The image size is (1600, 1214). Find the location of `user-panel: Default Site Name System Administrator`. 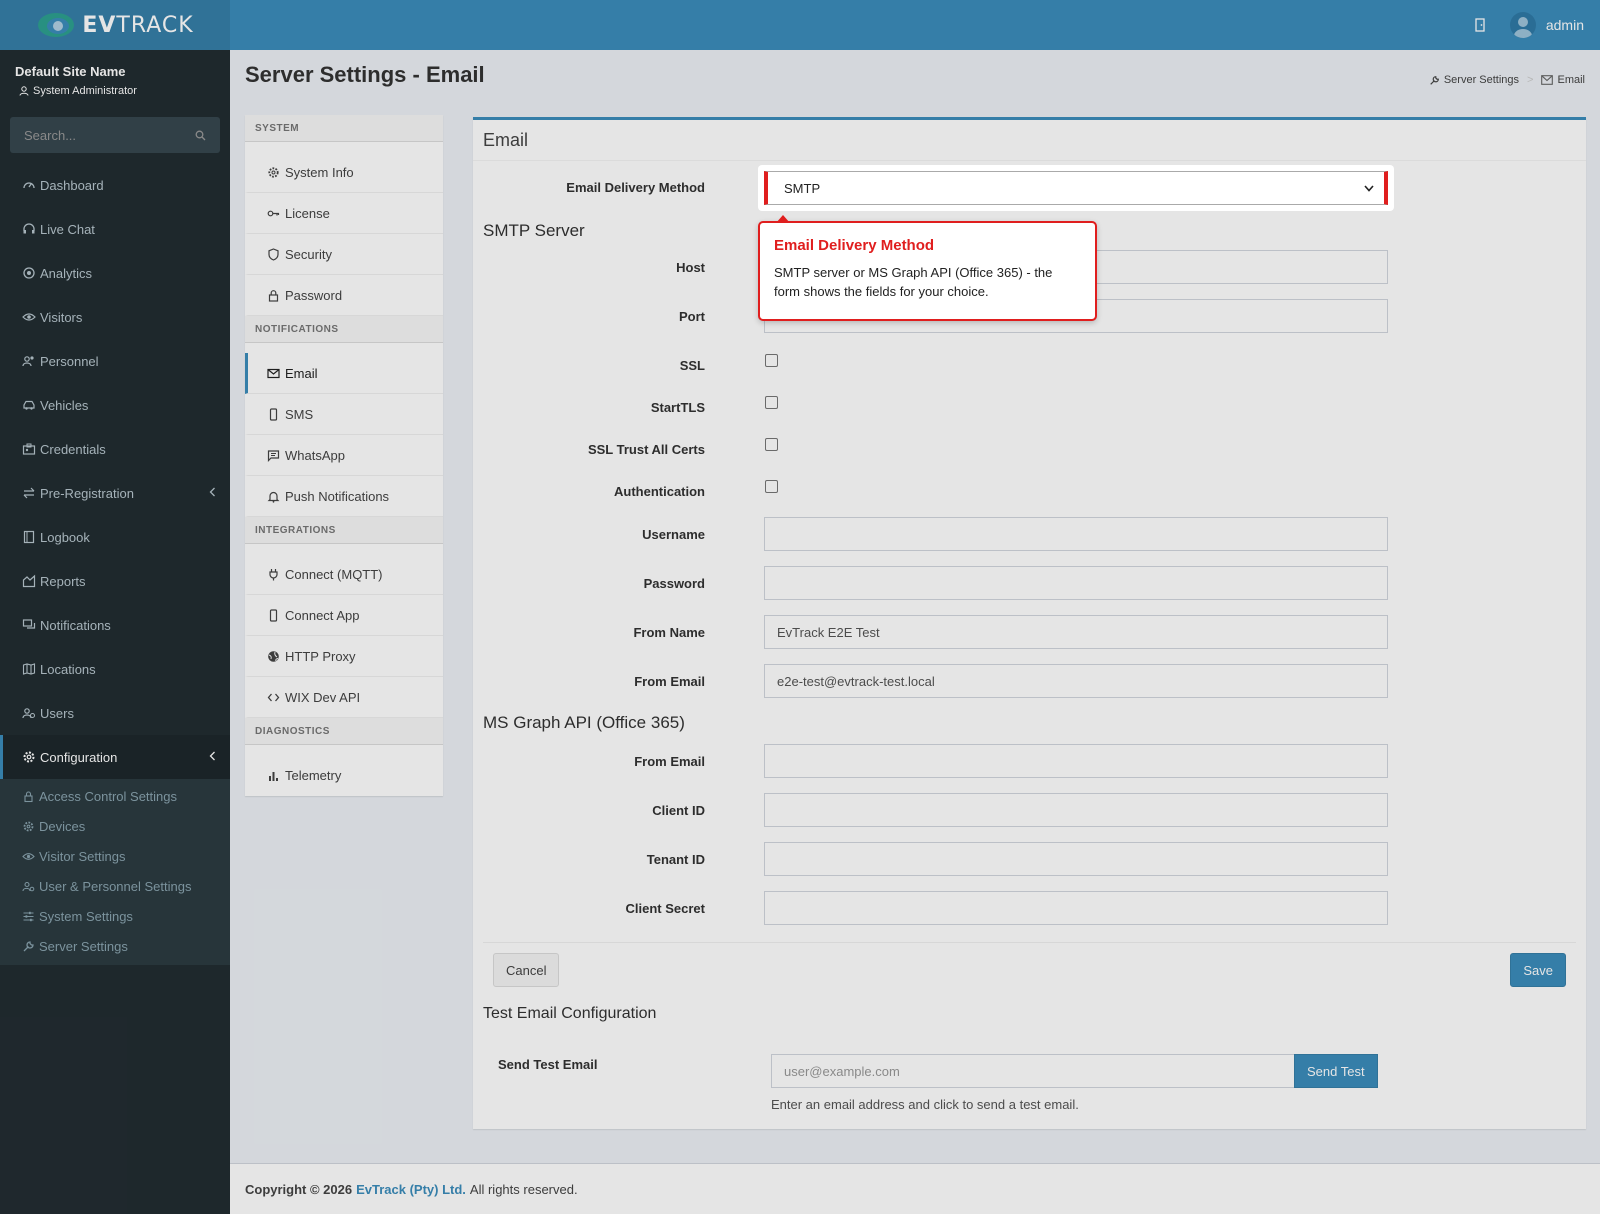

user-panel: Default Site Name System Administrator is located at coordinates (115, 81).